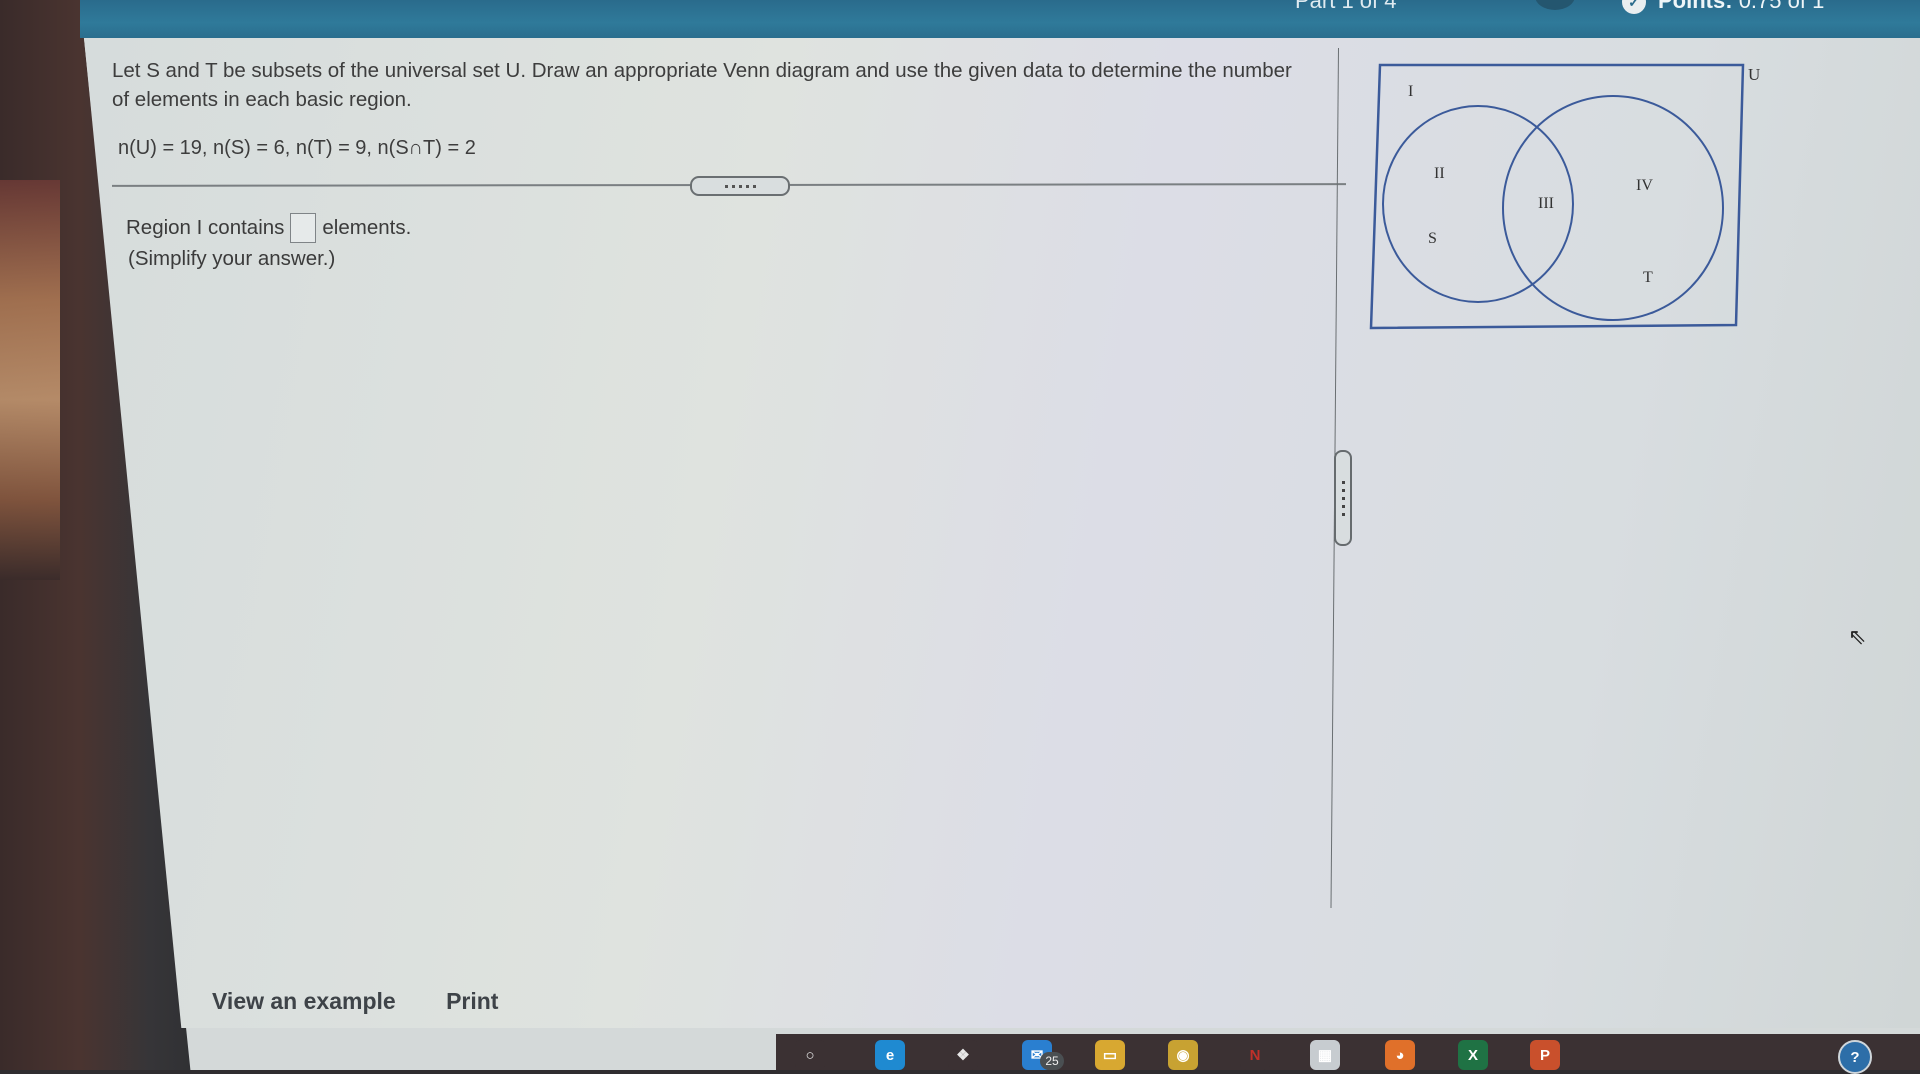  What do you see at coordinates (1648, 277) in the screenshot?
I see `set-label-t: T` at bounding box center [1648, 277].